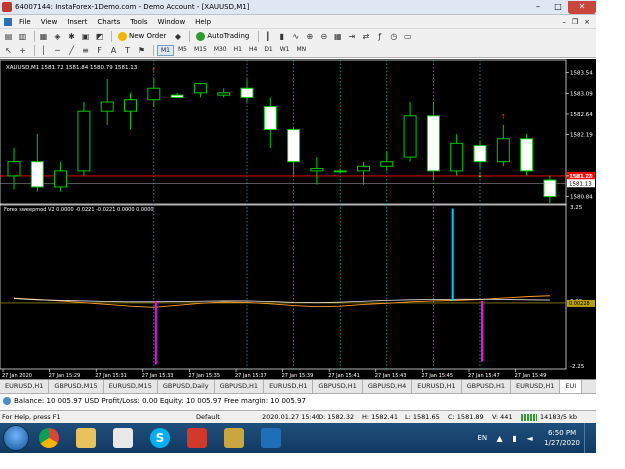 The image size is (625, 469). Describe the element at coordinates (165, 50) in the screenshot. I see `timeframe-m1-button: M1` at that location.